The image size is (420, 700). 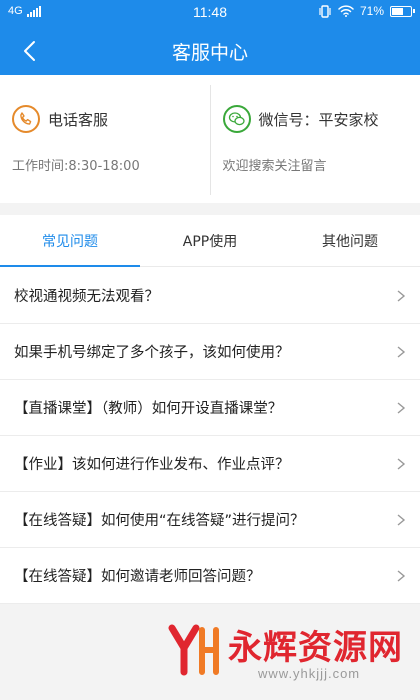 I want to click on tab-common-questions: 常见问题, so click(x=70, y=241).